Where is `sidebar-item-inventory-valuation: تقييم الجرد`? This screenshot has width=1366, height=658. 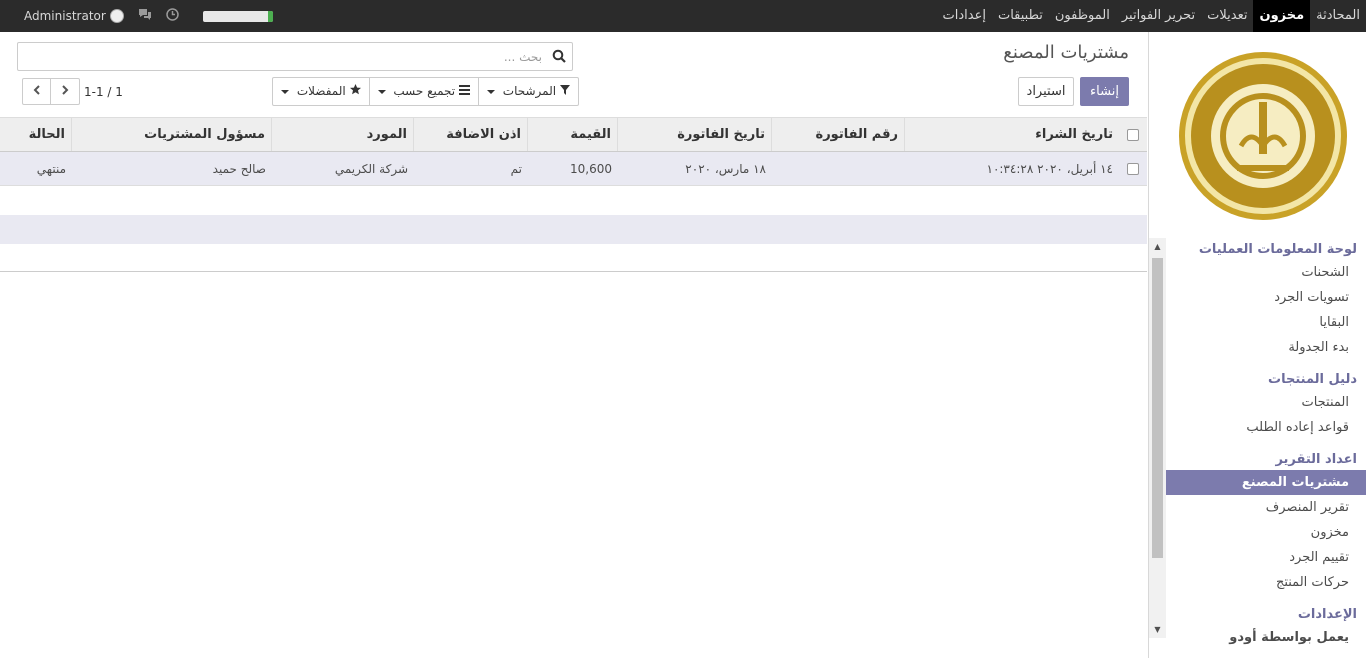 sidebar-item-inventory-valuation: تقييم الجرد is located at coordinates (1257, 557).